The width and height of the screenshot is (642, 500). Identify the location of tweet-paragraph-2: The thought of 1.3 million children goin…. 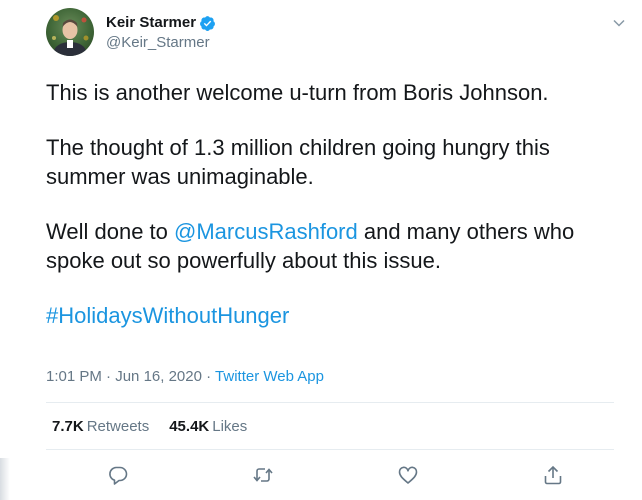
(298, 162).